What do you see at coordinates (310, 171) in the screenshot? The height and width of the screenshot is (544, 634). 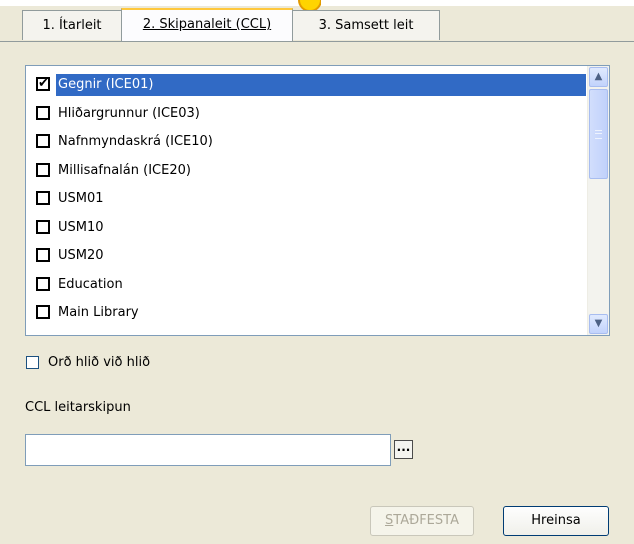 I see `database-list-item: Millisafnalán (ICE20)` at bounding box center [310, 171].